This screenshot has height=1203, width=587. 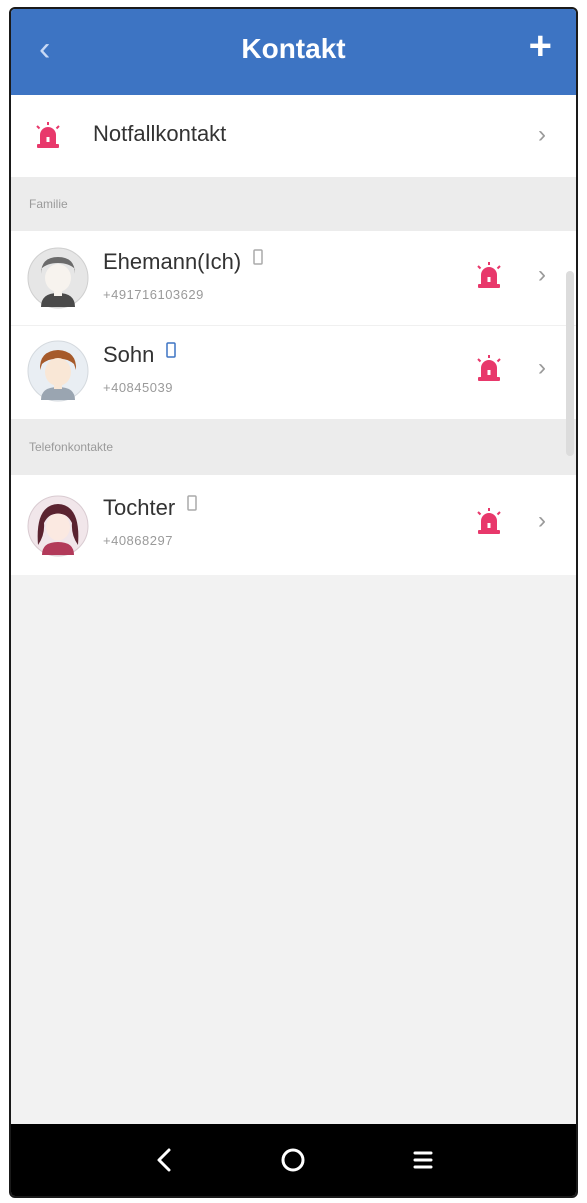 I want to click on nav-home-icon, so click(x=293, y=1160).